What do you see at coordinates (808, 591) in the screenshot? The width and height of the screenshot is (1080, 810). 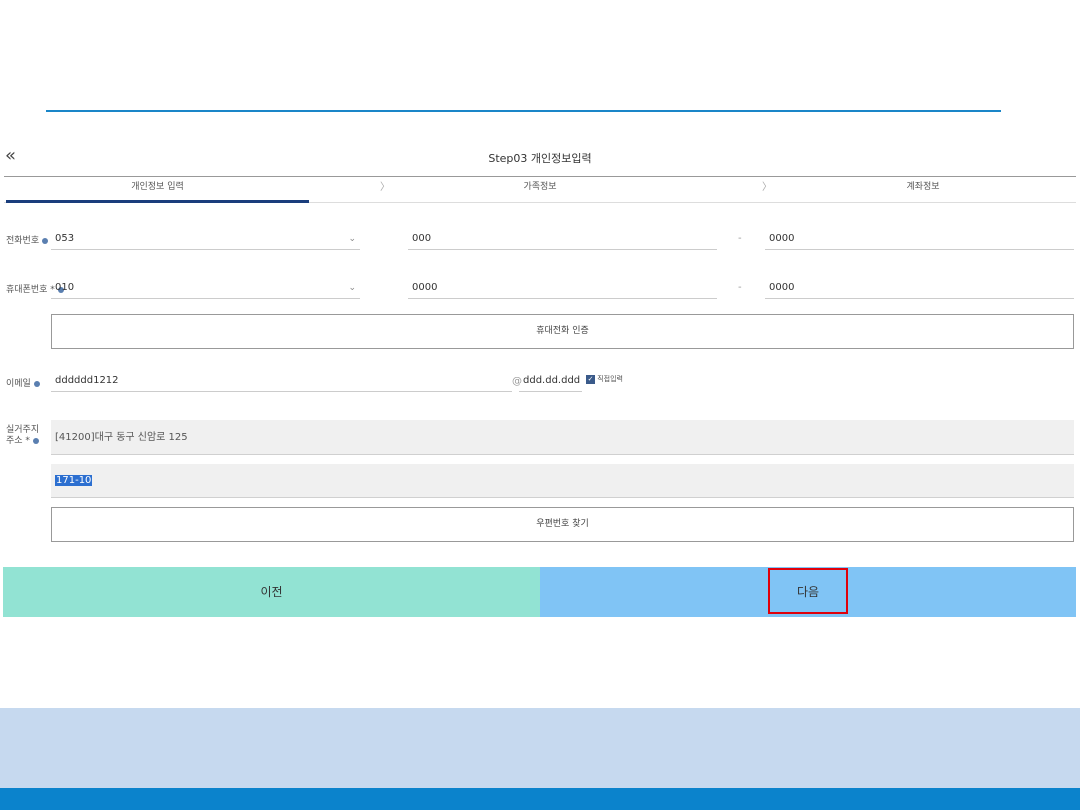 I see `next-button-label: 다음` at bounding box center [808, 591].